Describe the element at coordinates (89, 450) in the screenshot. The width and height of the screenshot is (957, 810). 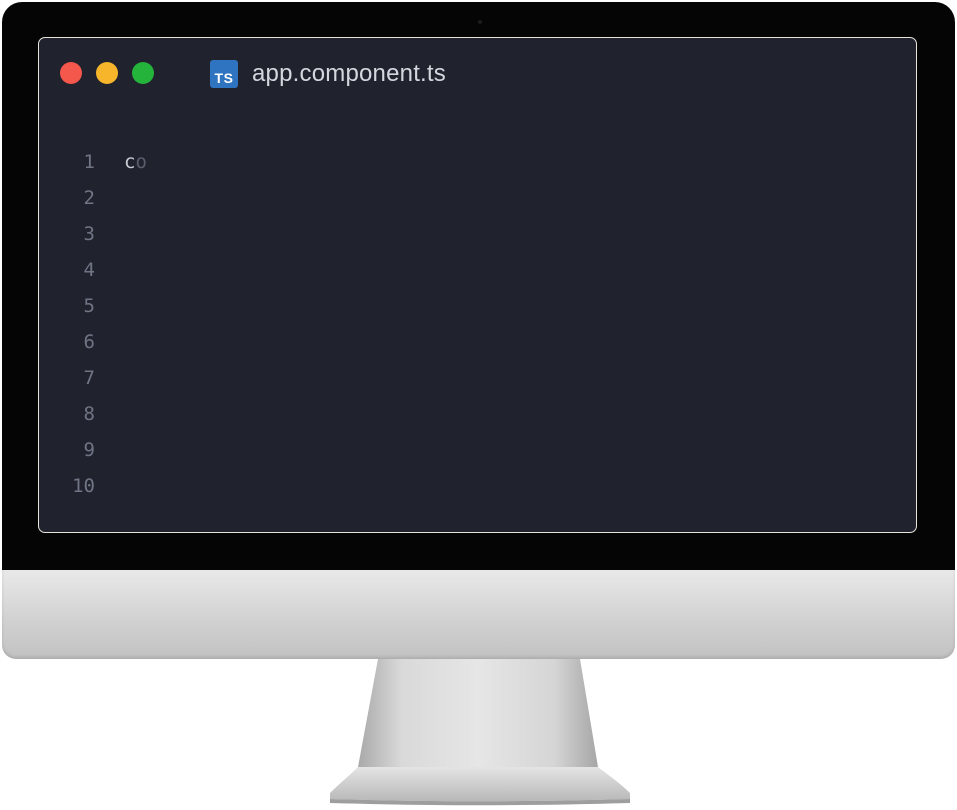
I see `line-number: 9` at that location.